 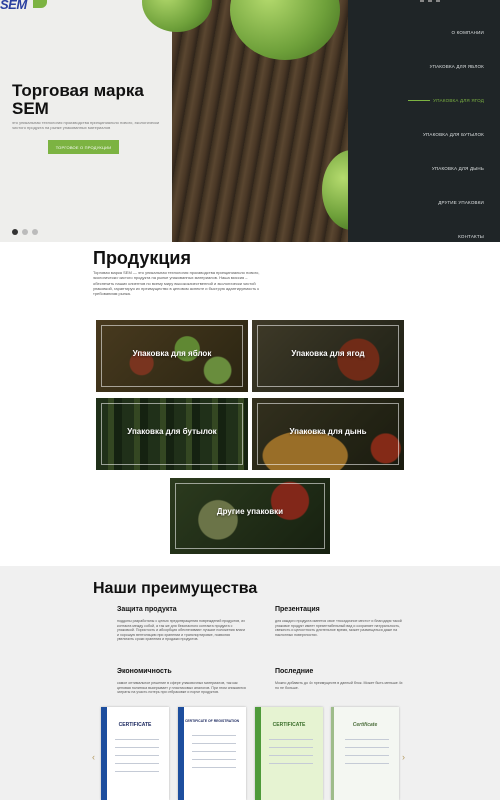 I want to click on nav-item-contacts: КОНТАКТЫ, so click(x=471, y=236).